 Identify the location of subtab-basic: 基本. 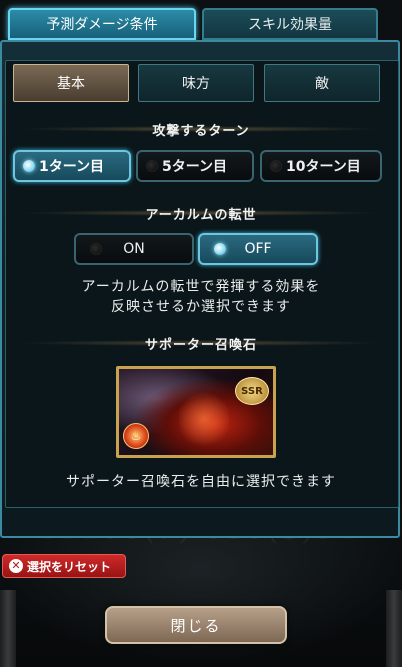
(71, 83).